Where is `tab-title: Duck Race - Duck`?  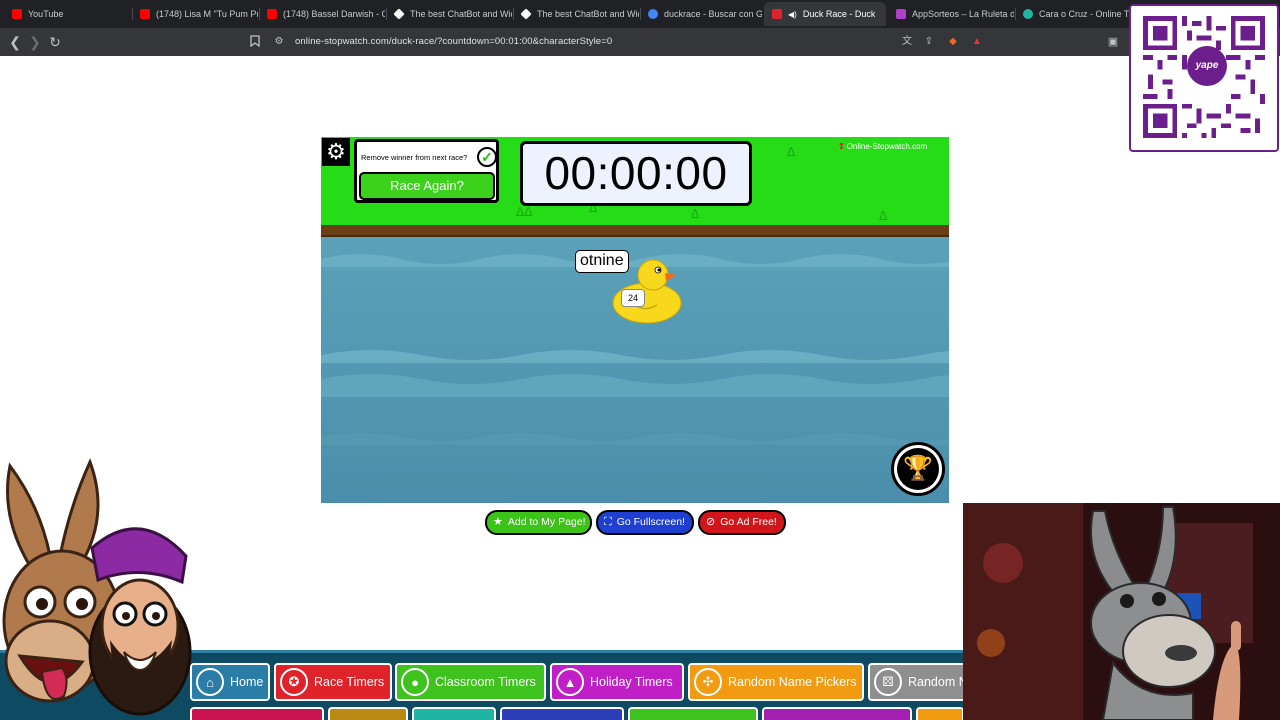
tab-title: Duck Race - Duck is located at coordinates (839, 14).